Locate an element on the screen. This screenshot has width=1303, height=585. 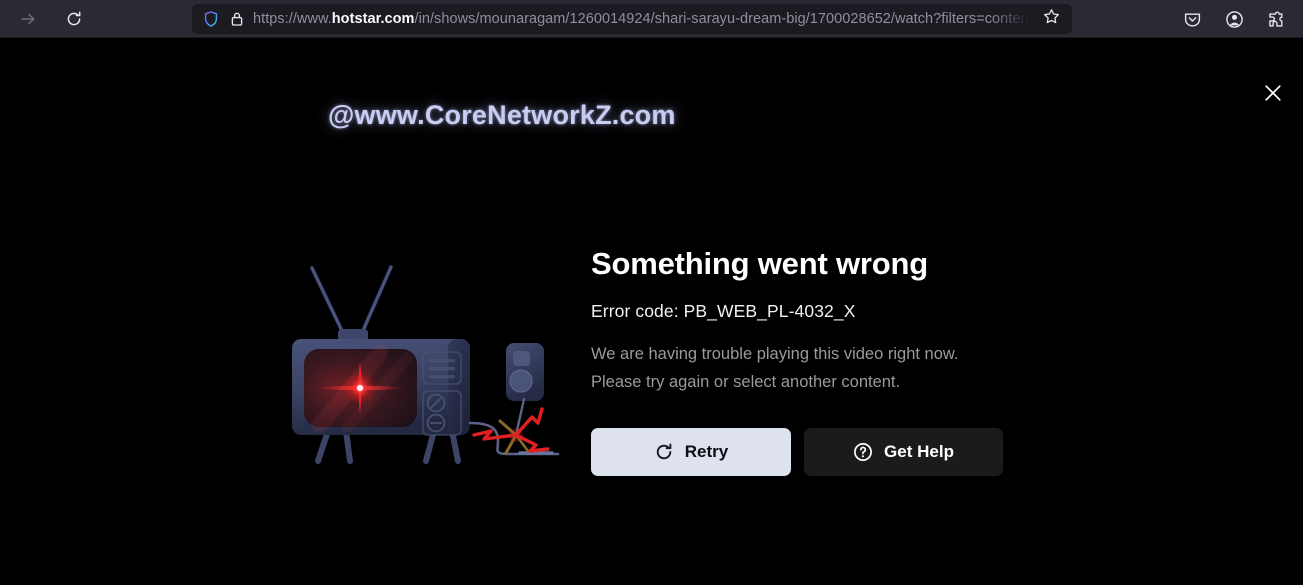
account-button is located at coordinates (1234, 19).